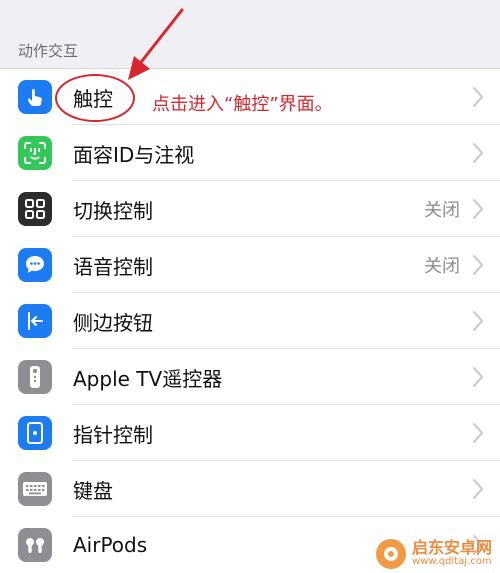  I want to click on pointer-control-icon, so click(35, 433).